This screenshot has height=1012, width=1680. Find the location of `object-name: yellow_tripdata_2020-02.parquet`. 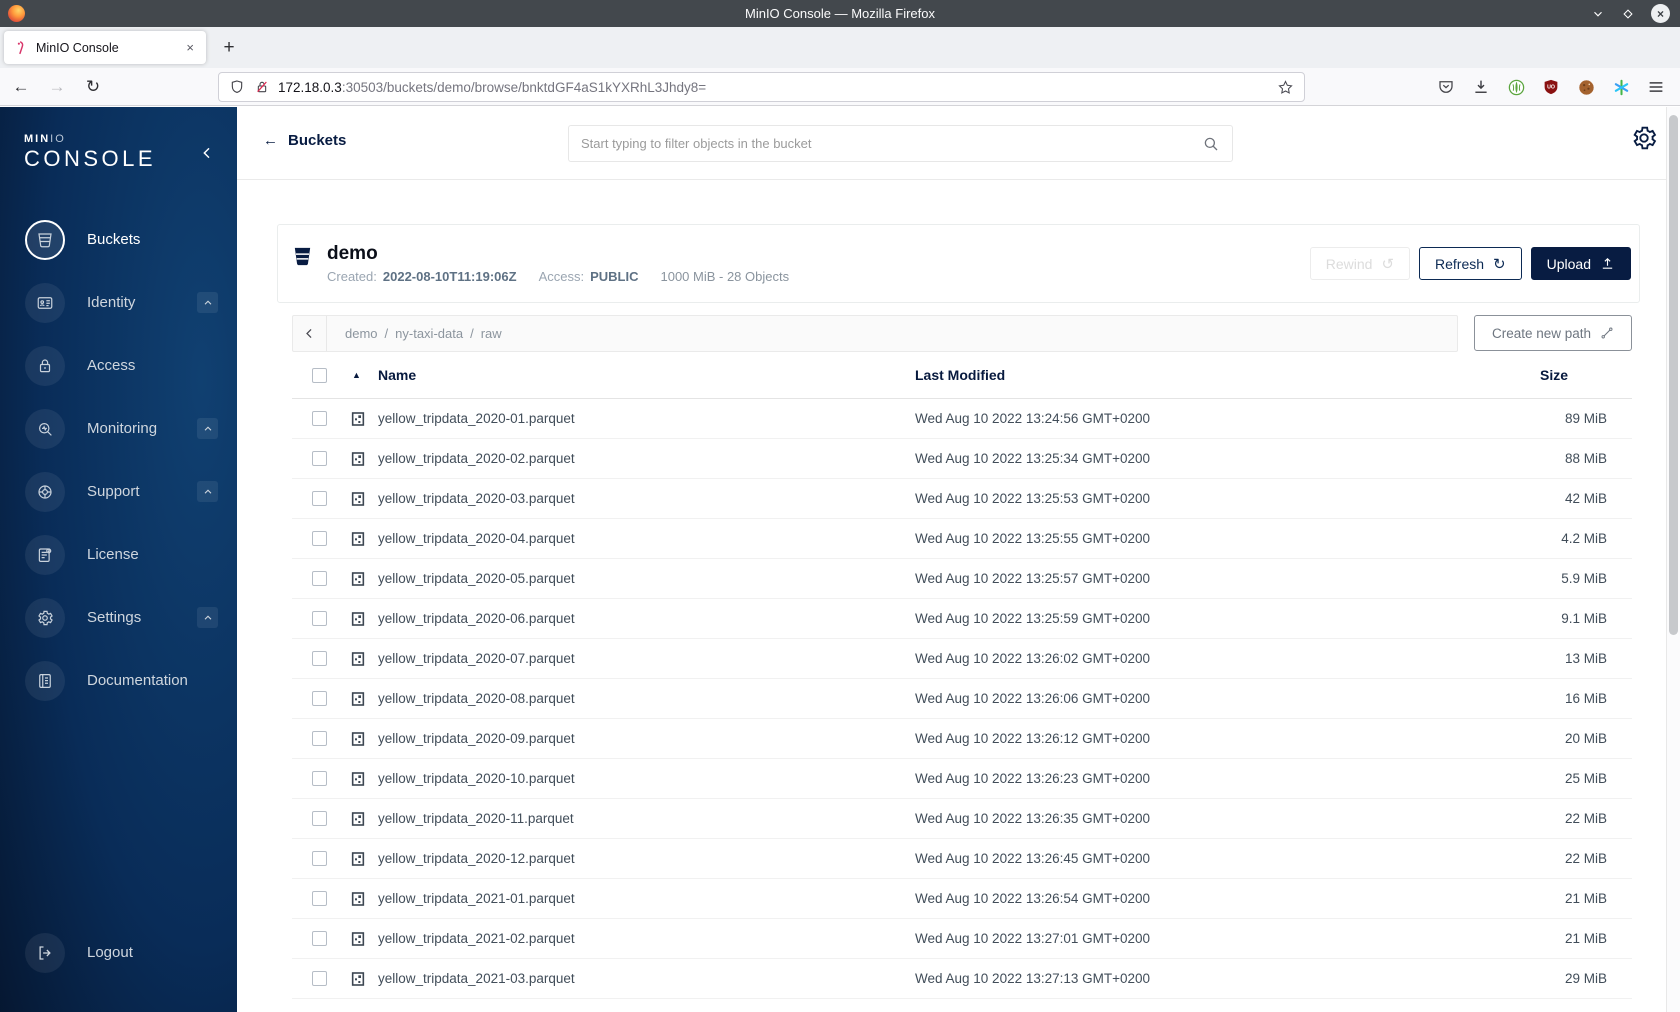

object-name: yellow_tripdata_2020-02.parquet is located at coordinates (646, 458).